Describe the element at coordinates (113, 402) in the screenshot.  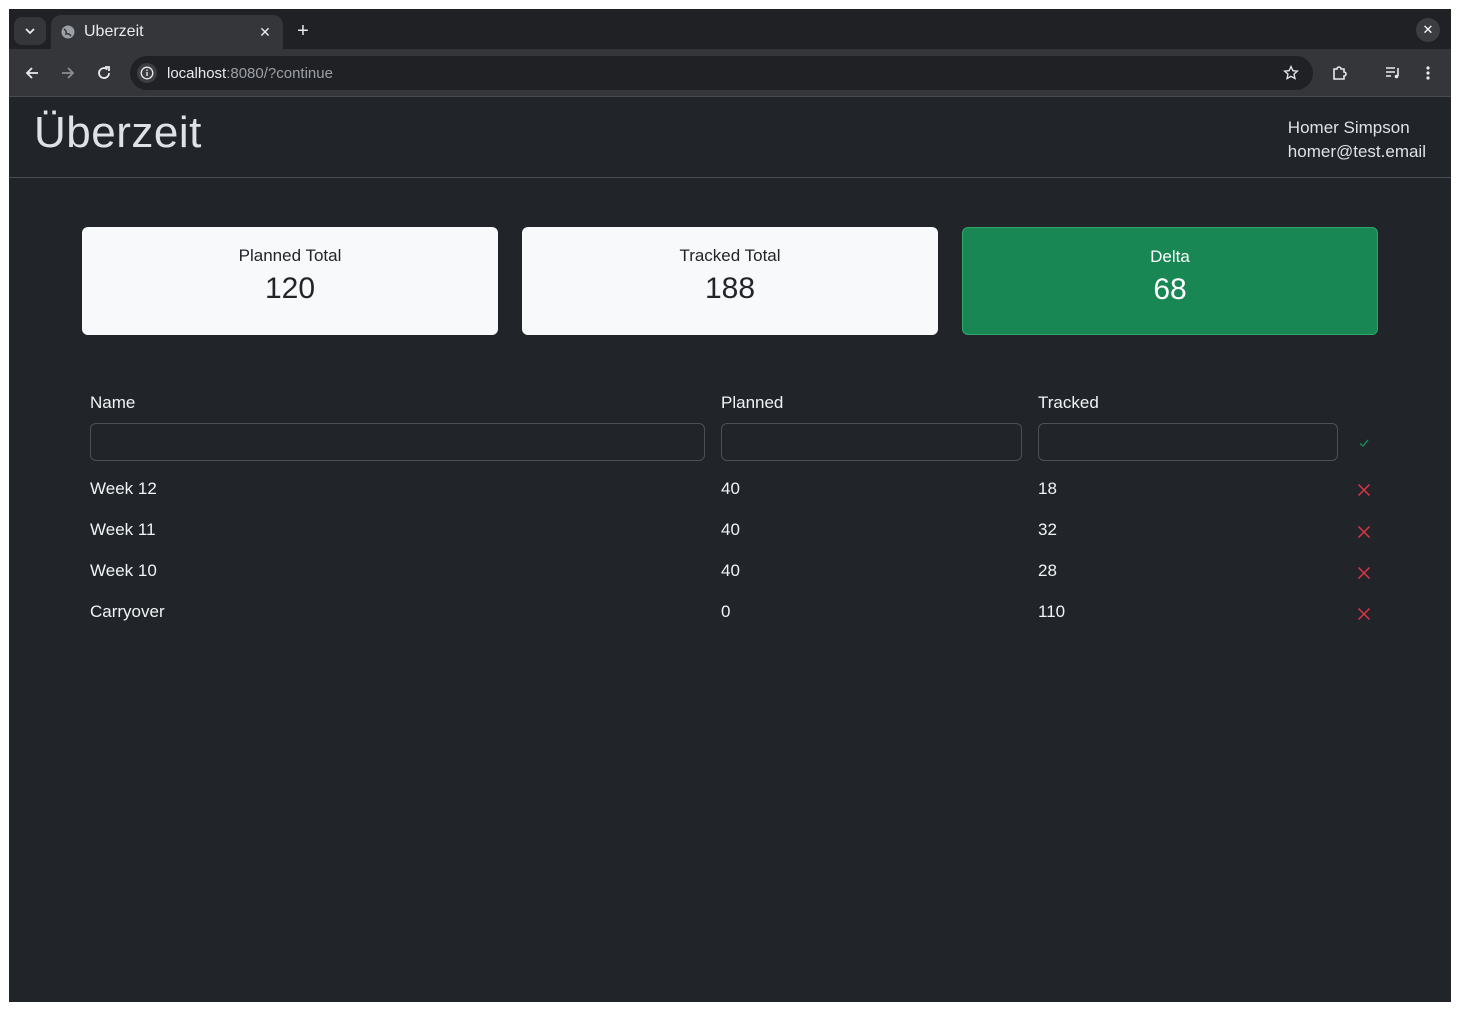
I see `column-header-name: Name` at that location.